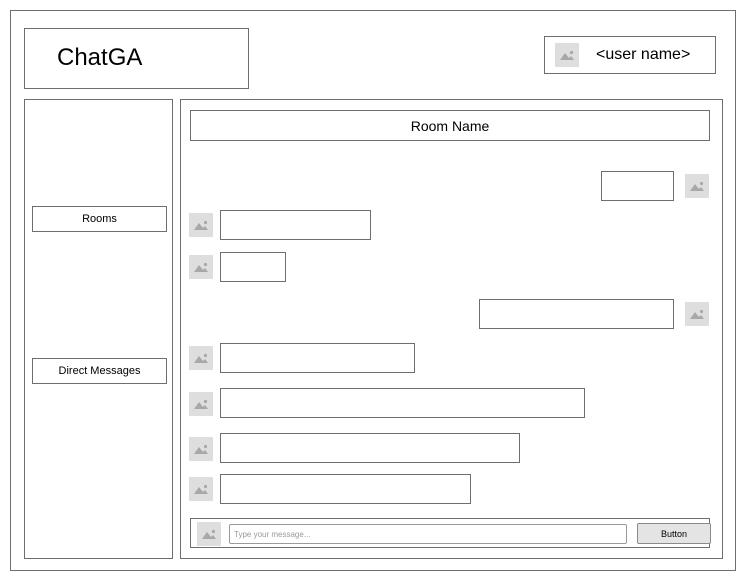 This screenshot has width=746, height=581. I want to click on user-profile: <user name>, so click(630, 55).